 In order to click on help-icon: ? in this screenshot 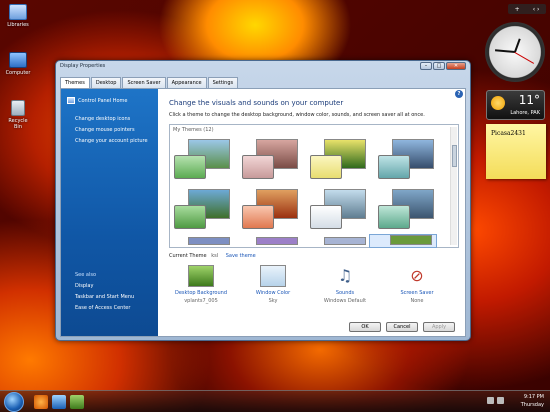, I will do `click(459, 94)`.